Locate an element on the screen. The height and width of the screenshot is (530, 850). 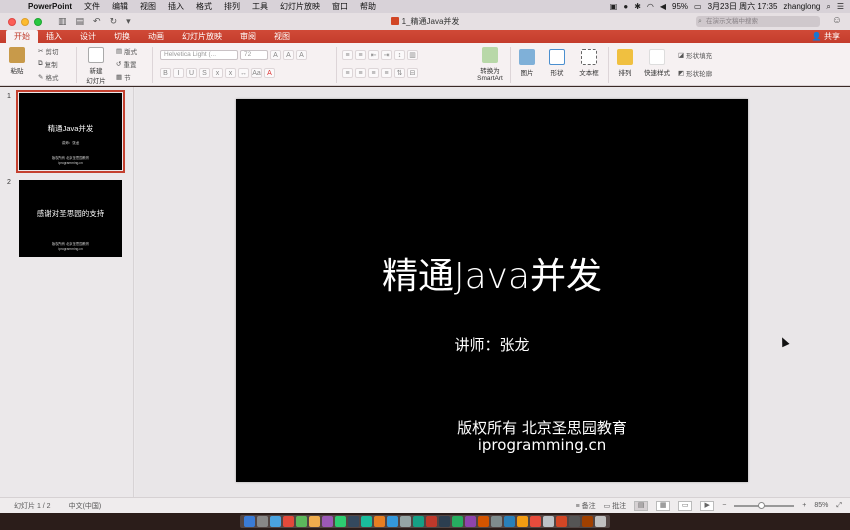
menubar-user: zhanglong is located at coordinates (801, 6).